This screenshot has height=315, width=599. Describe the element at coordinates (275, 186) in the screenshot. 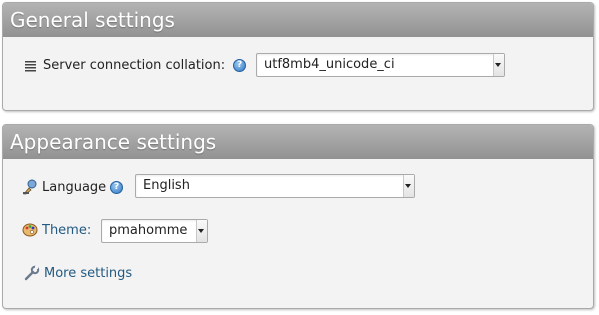

I see `language-select: English` at that location.